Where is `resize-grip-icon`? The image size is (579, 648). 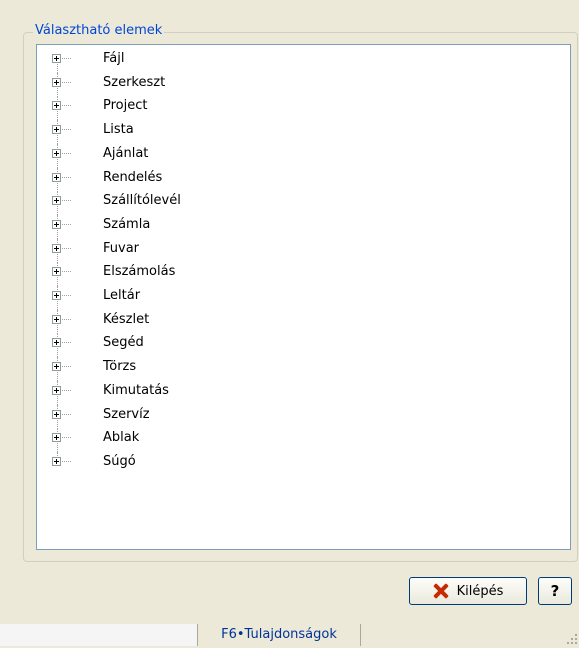
resize-grip-icon is located at coordinates (572, 639).